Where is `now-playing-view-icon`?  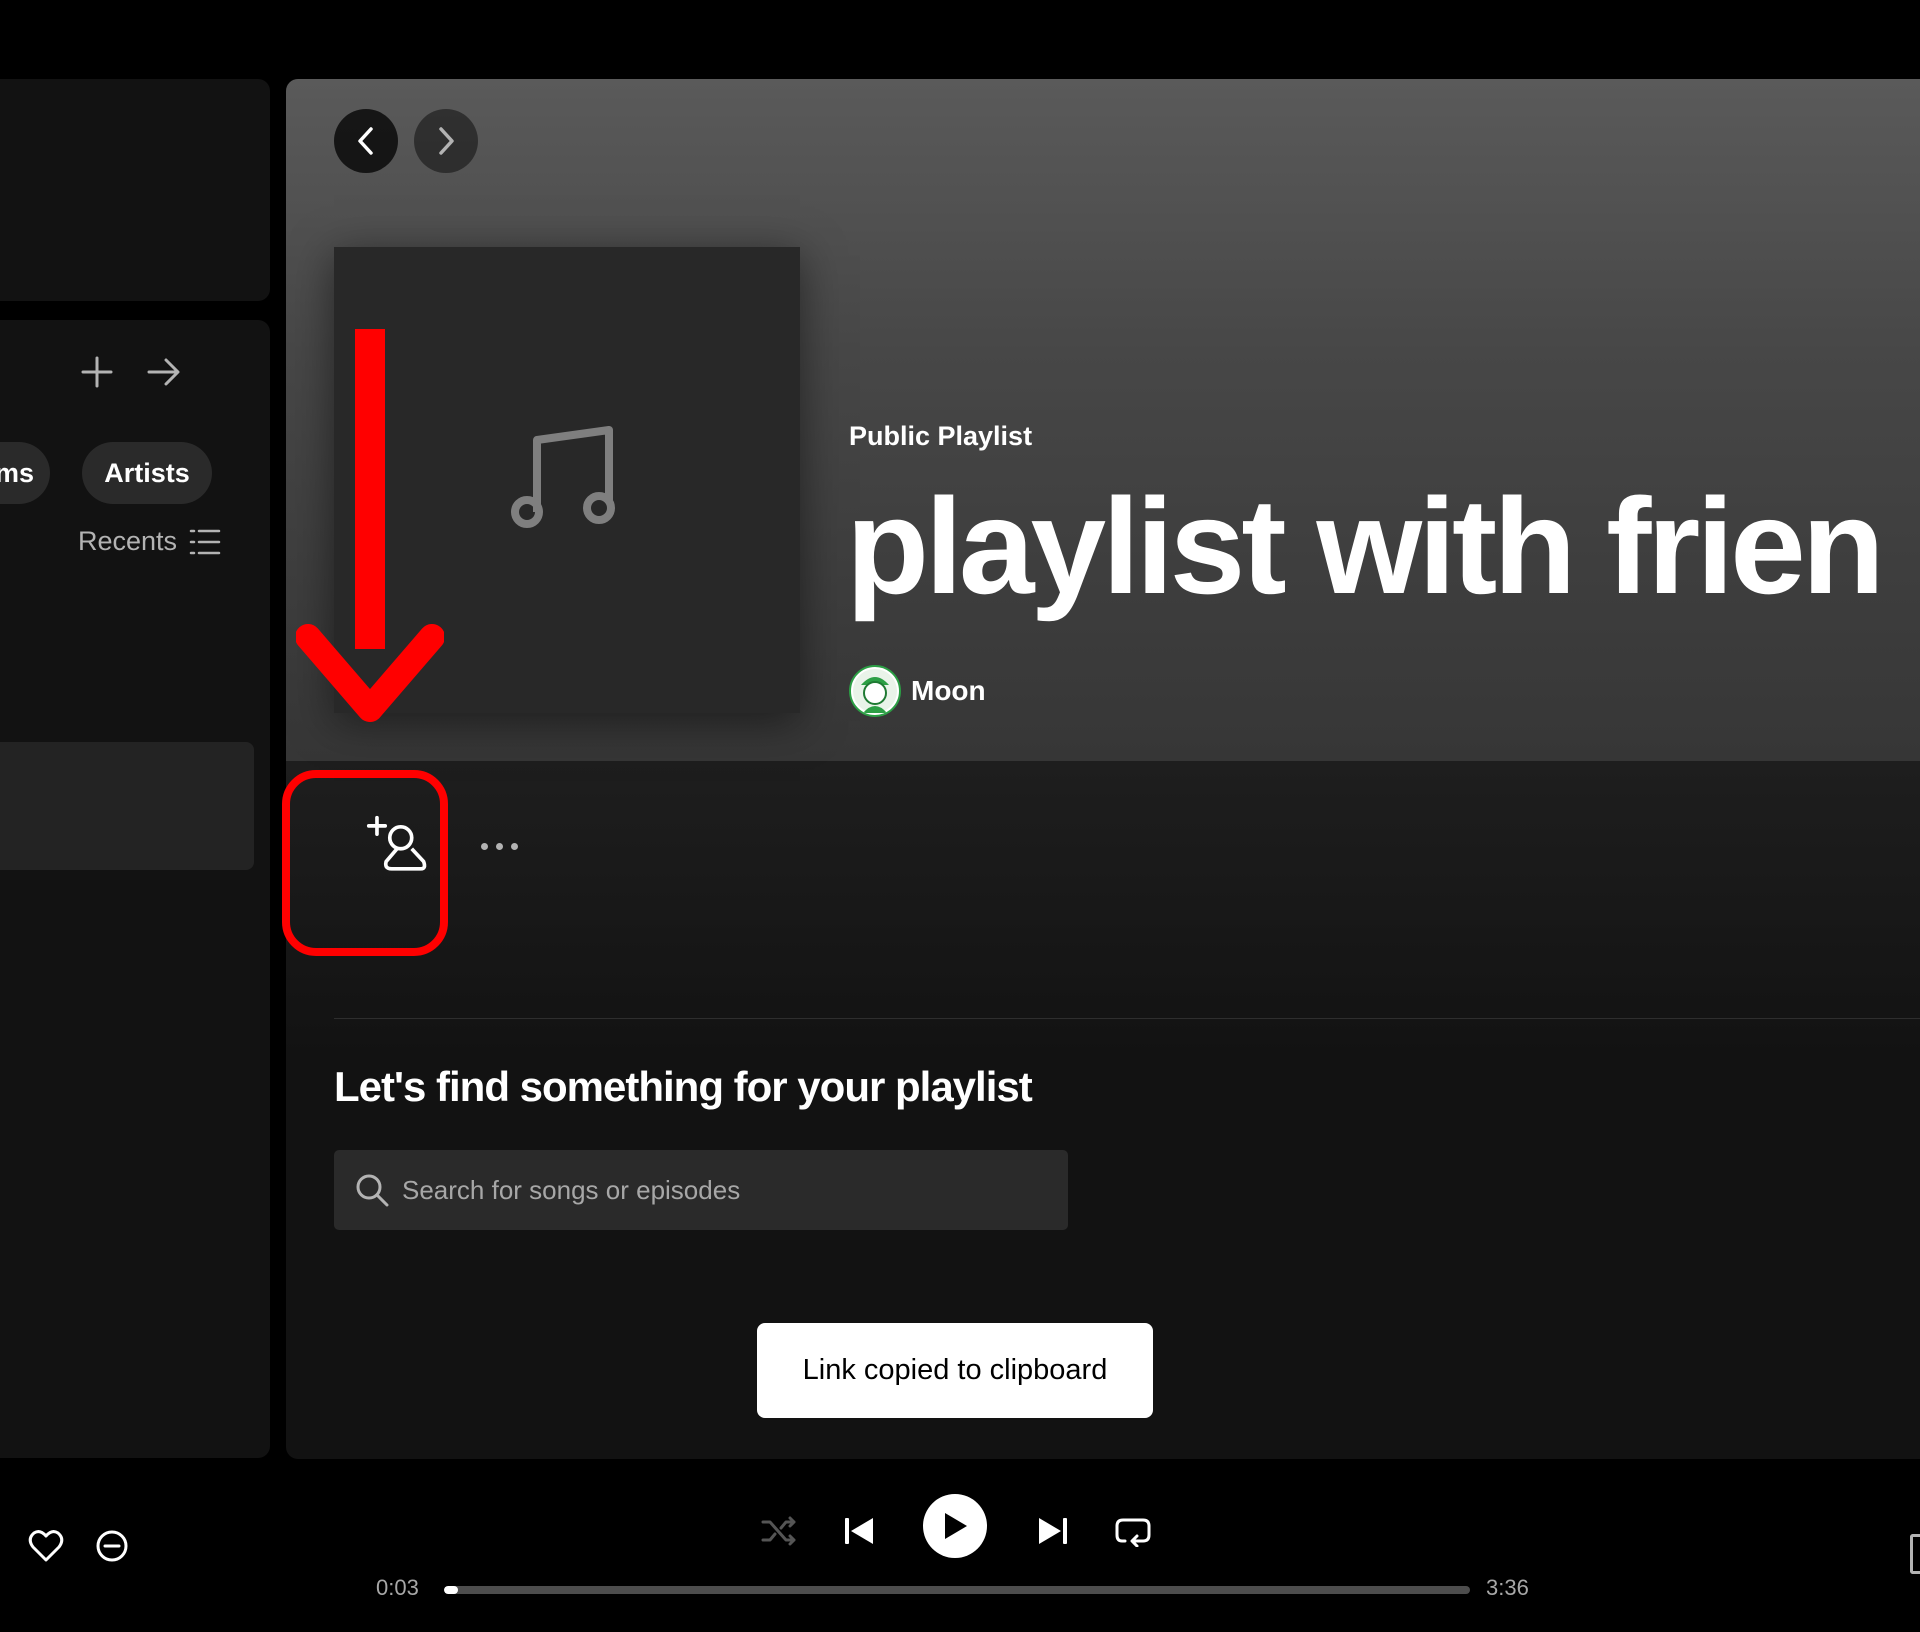 now-playing-view-icon is located at coordinates (1915, 1554).